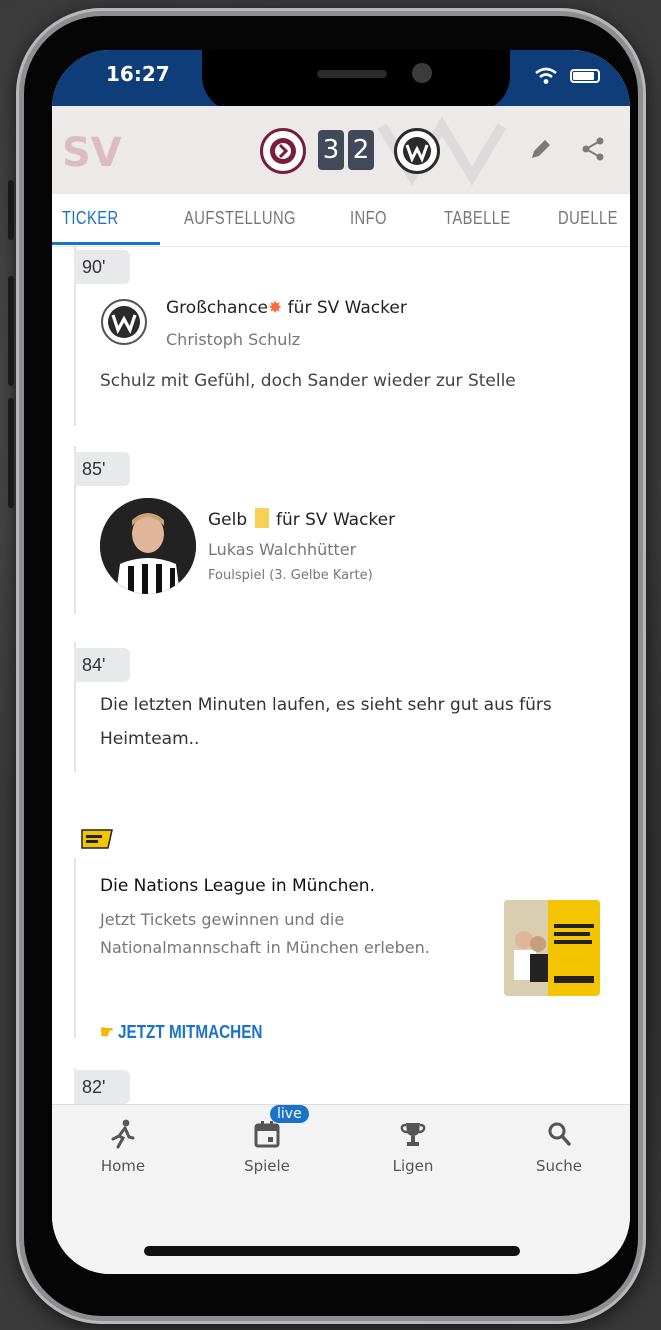  I want to click on trophy-icon, so click(413, 1134).